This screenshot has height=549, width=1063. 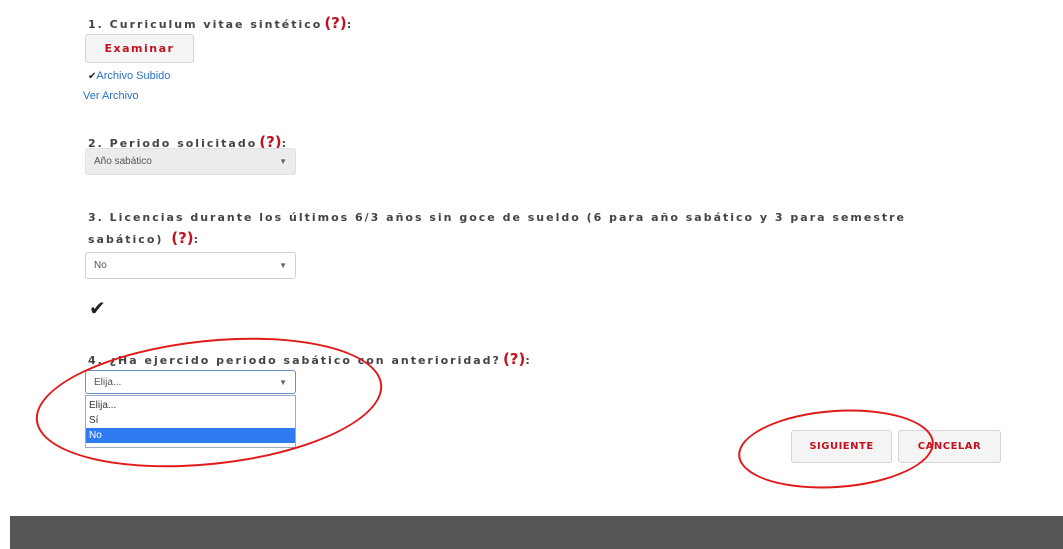 What do you see at coordinates (133, 76) in the screenshot?
I see `uploaded-file-text: Archivo Subido` at bounding box center [133, 76].